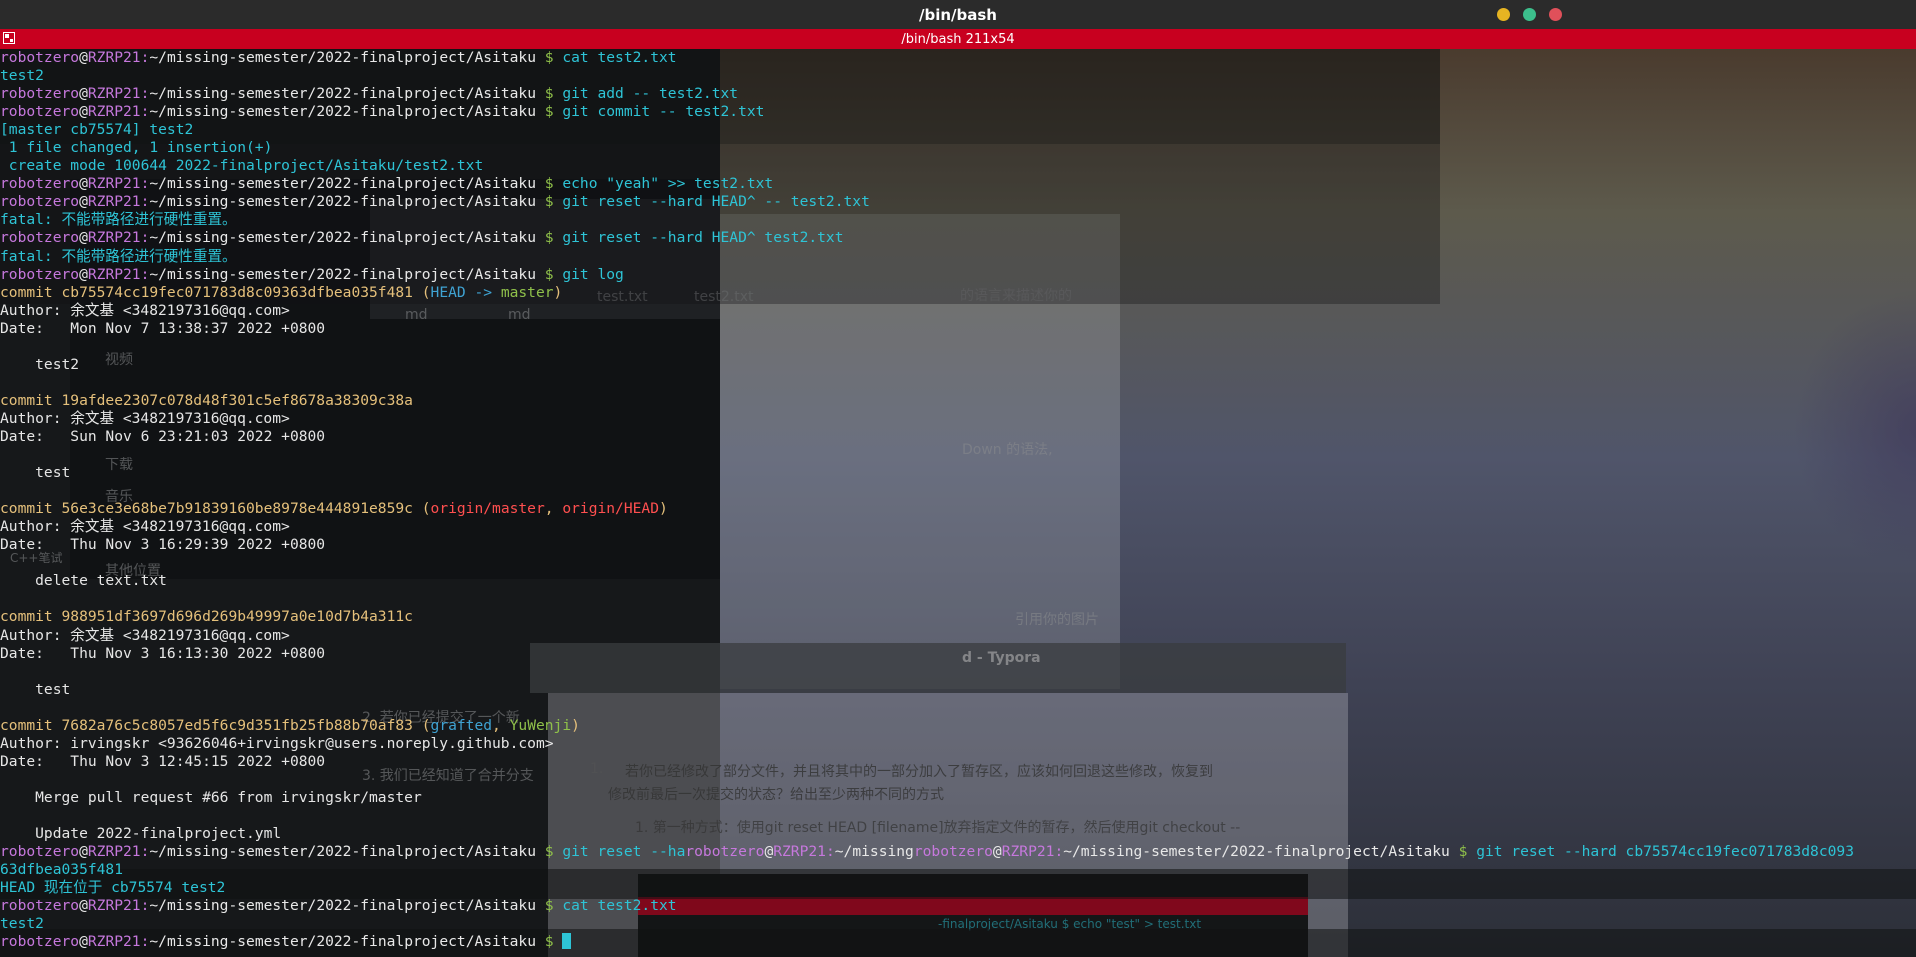 The height and width of the screenshot is (957, 1916). What do you see at coordinates (163, 761) in the screenshot?
I see `commit-date: Date: Thu Nov 3 12:45:15 2022 +0800` at bounding box center [163, 761].